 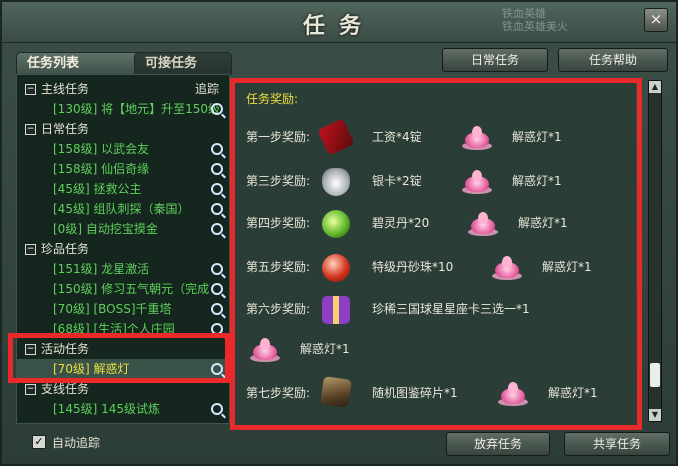 I want to click on quest-item: [70级] [BOSS]千重塔, so click(x=123, y=309).